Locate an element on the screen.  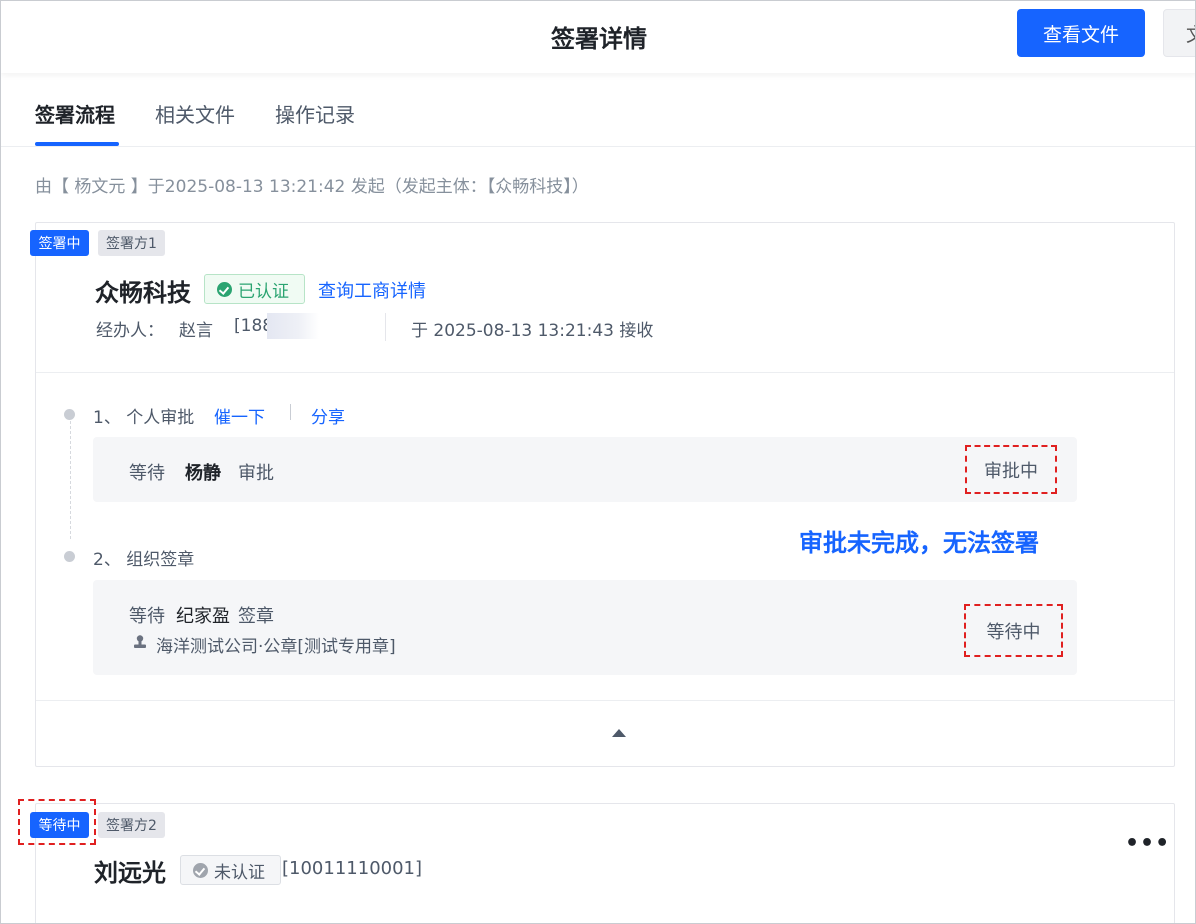
verified-badge: 已认证 is located at coordinates (254, 289).